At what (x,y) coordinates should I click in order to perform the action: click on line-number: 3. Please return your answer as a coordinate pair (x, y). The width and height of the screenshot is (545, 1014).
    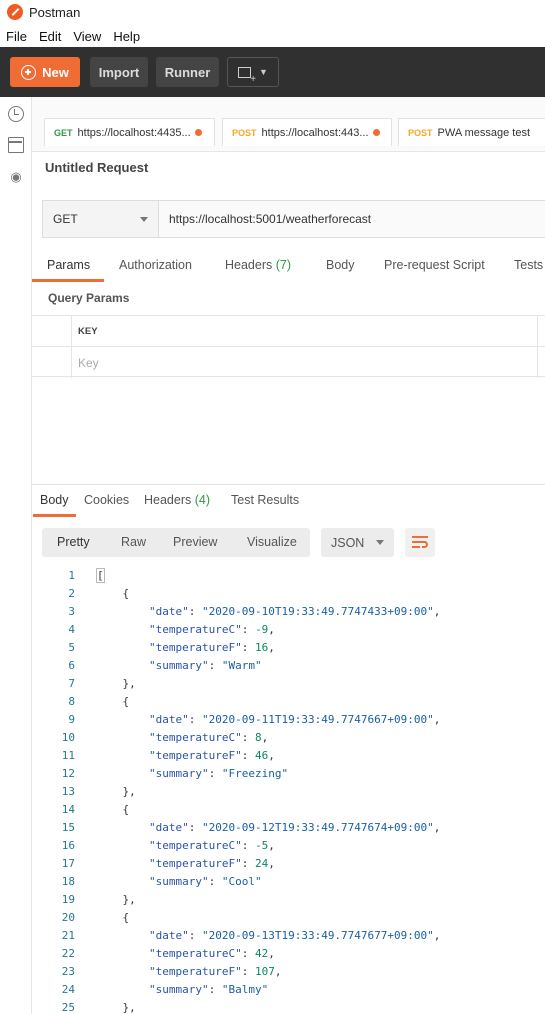
    Looking at the image, I should click on (71, 611).